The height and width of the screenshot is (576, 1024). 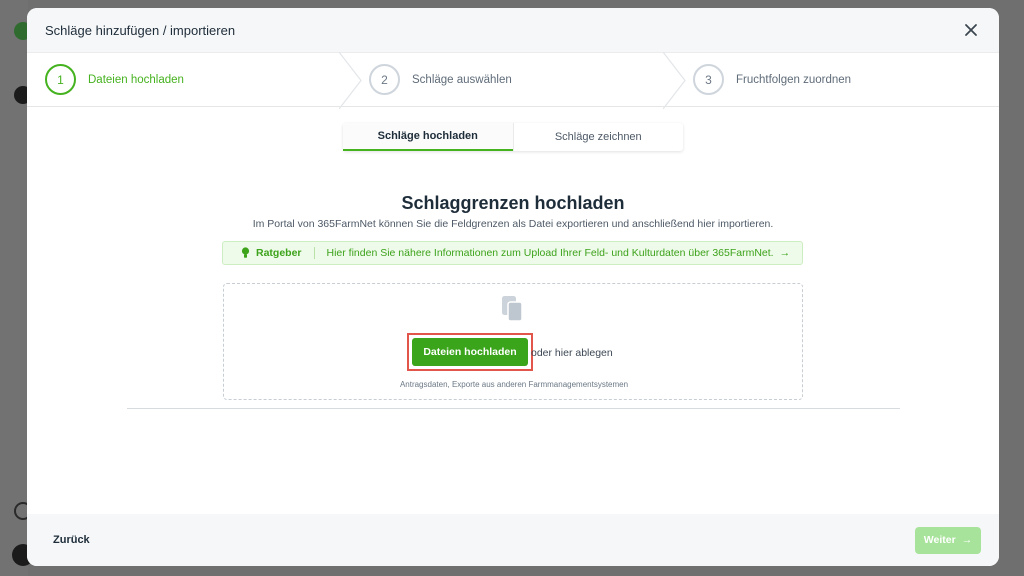 What do you see at coordinates (60, 79) in the screenshot?
I see `step-number: 1` at bounding box center [60, 79].